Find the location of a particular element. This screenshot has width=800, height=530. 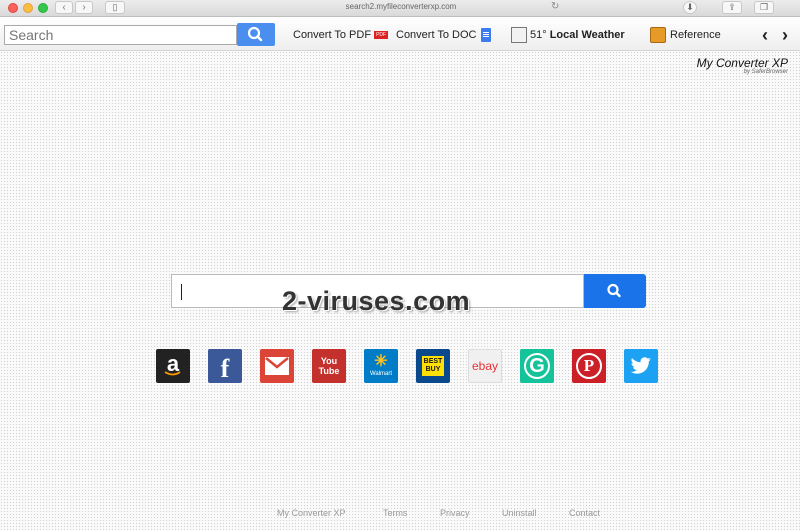

grammarly-link: G is located at coordinates (537, 366).